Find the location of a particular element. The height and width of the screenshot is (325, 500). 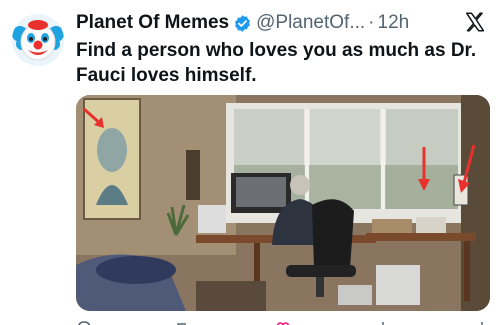

reply-icon is located at coordinates (84, 321).